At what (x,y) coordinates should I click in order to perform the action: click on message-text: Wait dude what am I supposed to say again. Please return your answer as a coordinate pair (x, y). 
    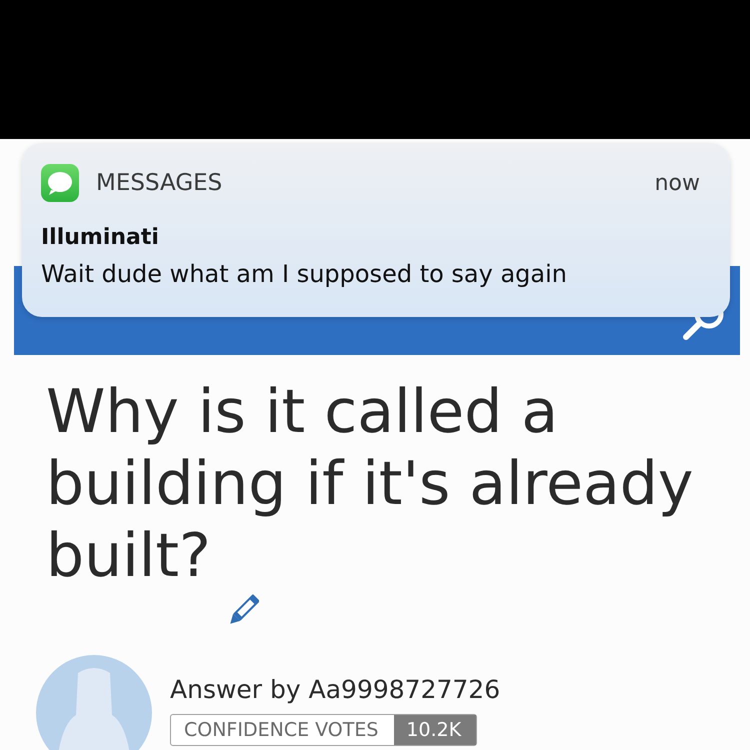
    Looking at the image, I should click on (304, 274).